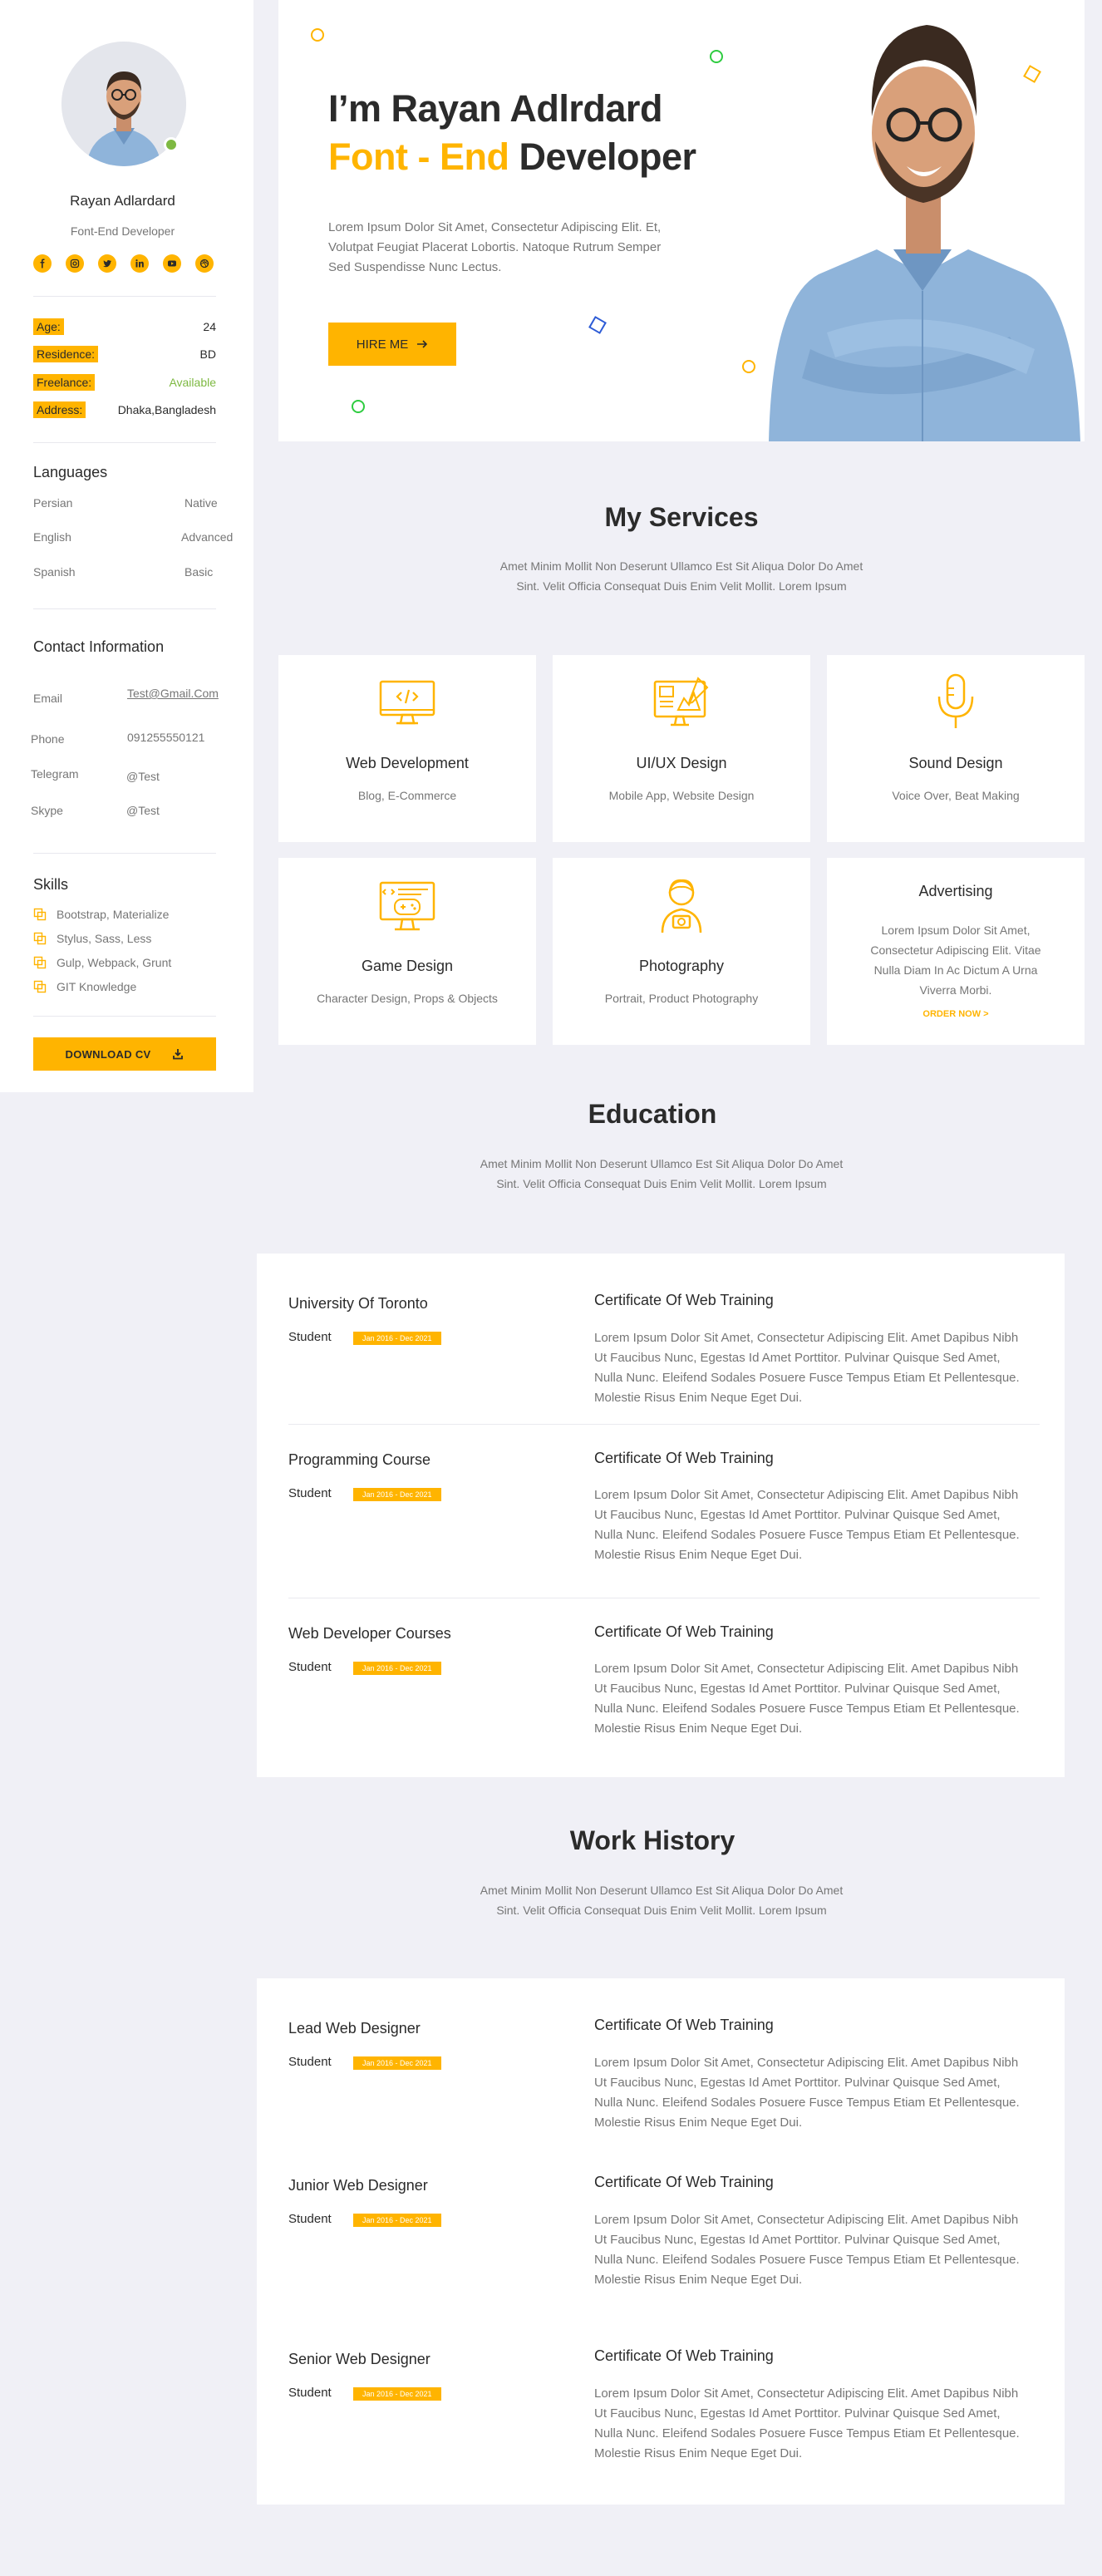 The width and height of the screenshot is (1102, 2576). Describe the element at coordinates (407, 998) in the screenshot. I see `service-subtitle: Character Design, Props & Objects` at that location.